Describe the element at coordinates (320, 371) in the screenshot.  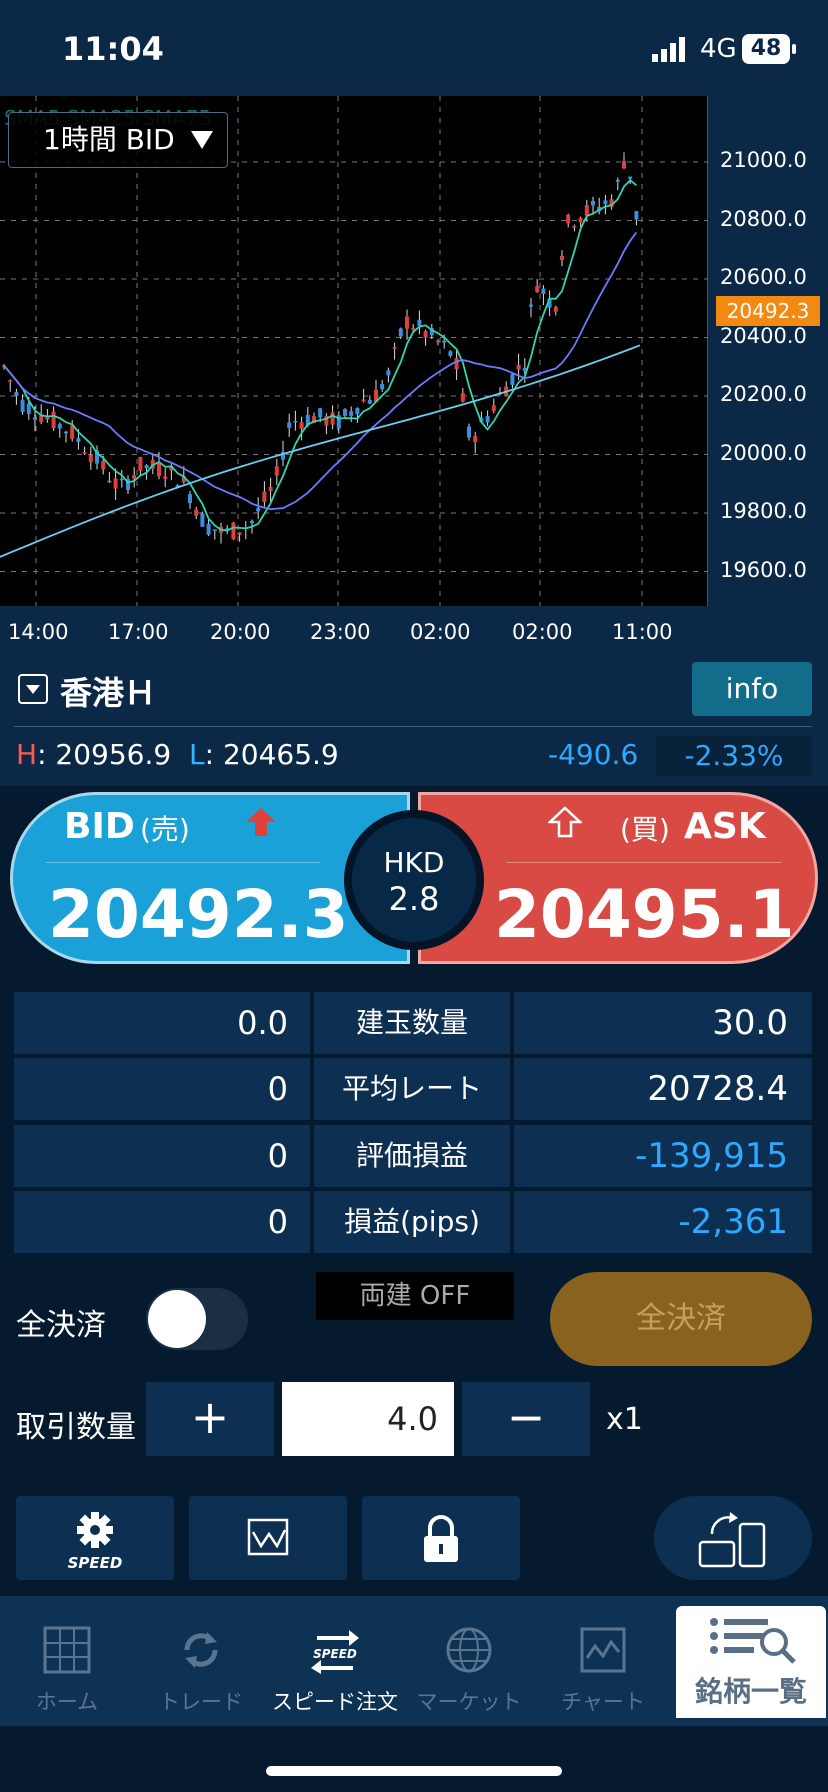
I see `moving-average-line` at that location.